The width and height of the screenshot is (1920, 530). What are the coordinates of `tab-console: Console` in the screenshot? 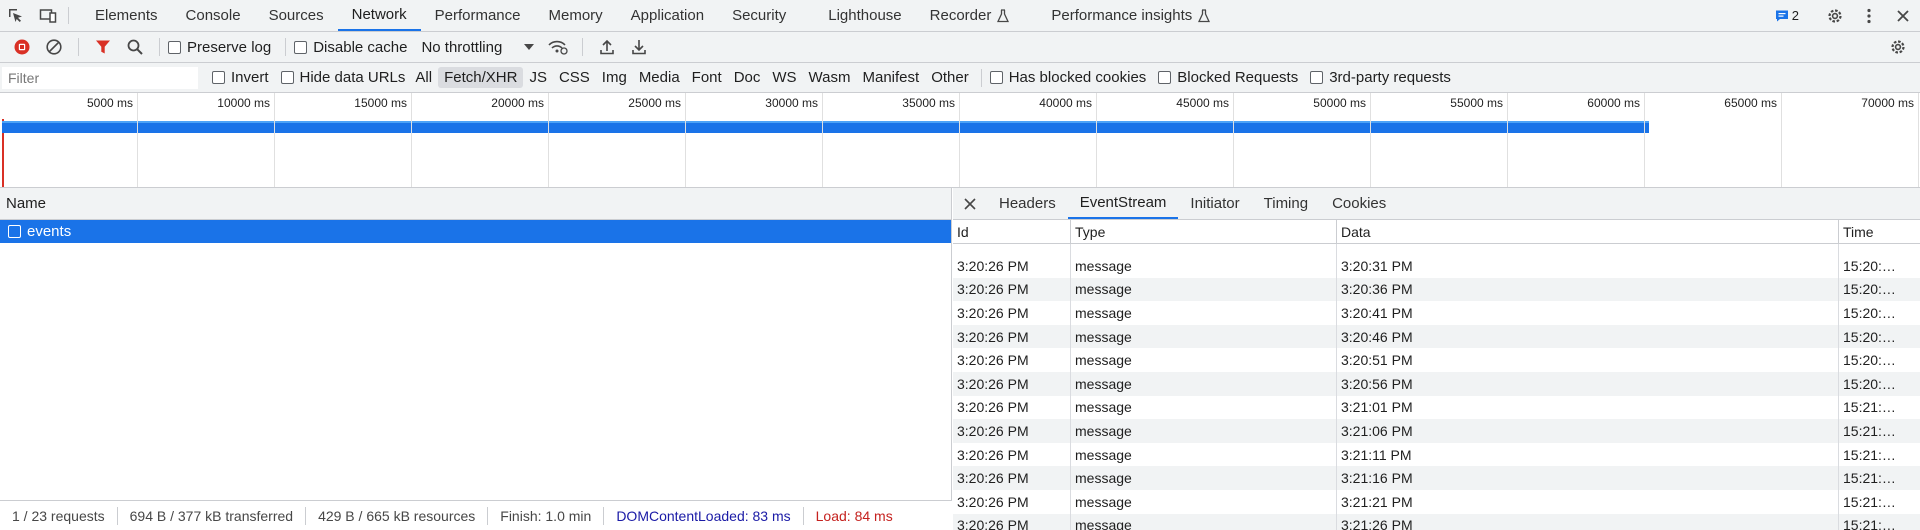 It's located at (213, 15).